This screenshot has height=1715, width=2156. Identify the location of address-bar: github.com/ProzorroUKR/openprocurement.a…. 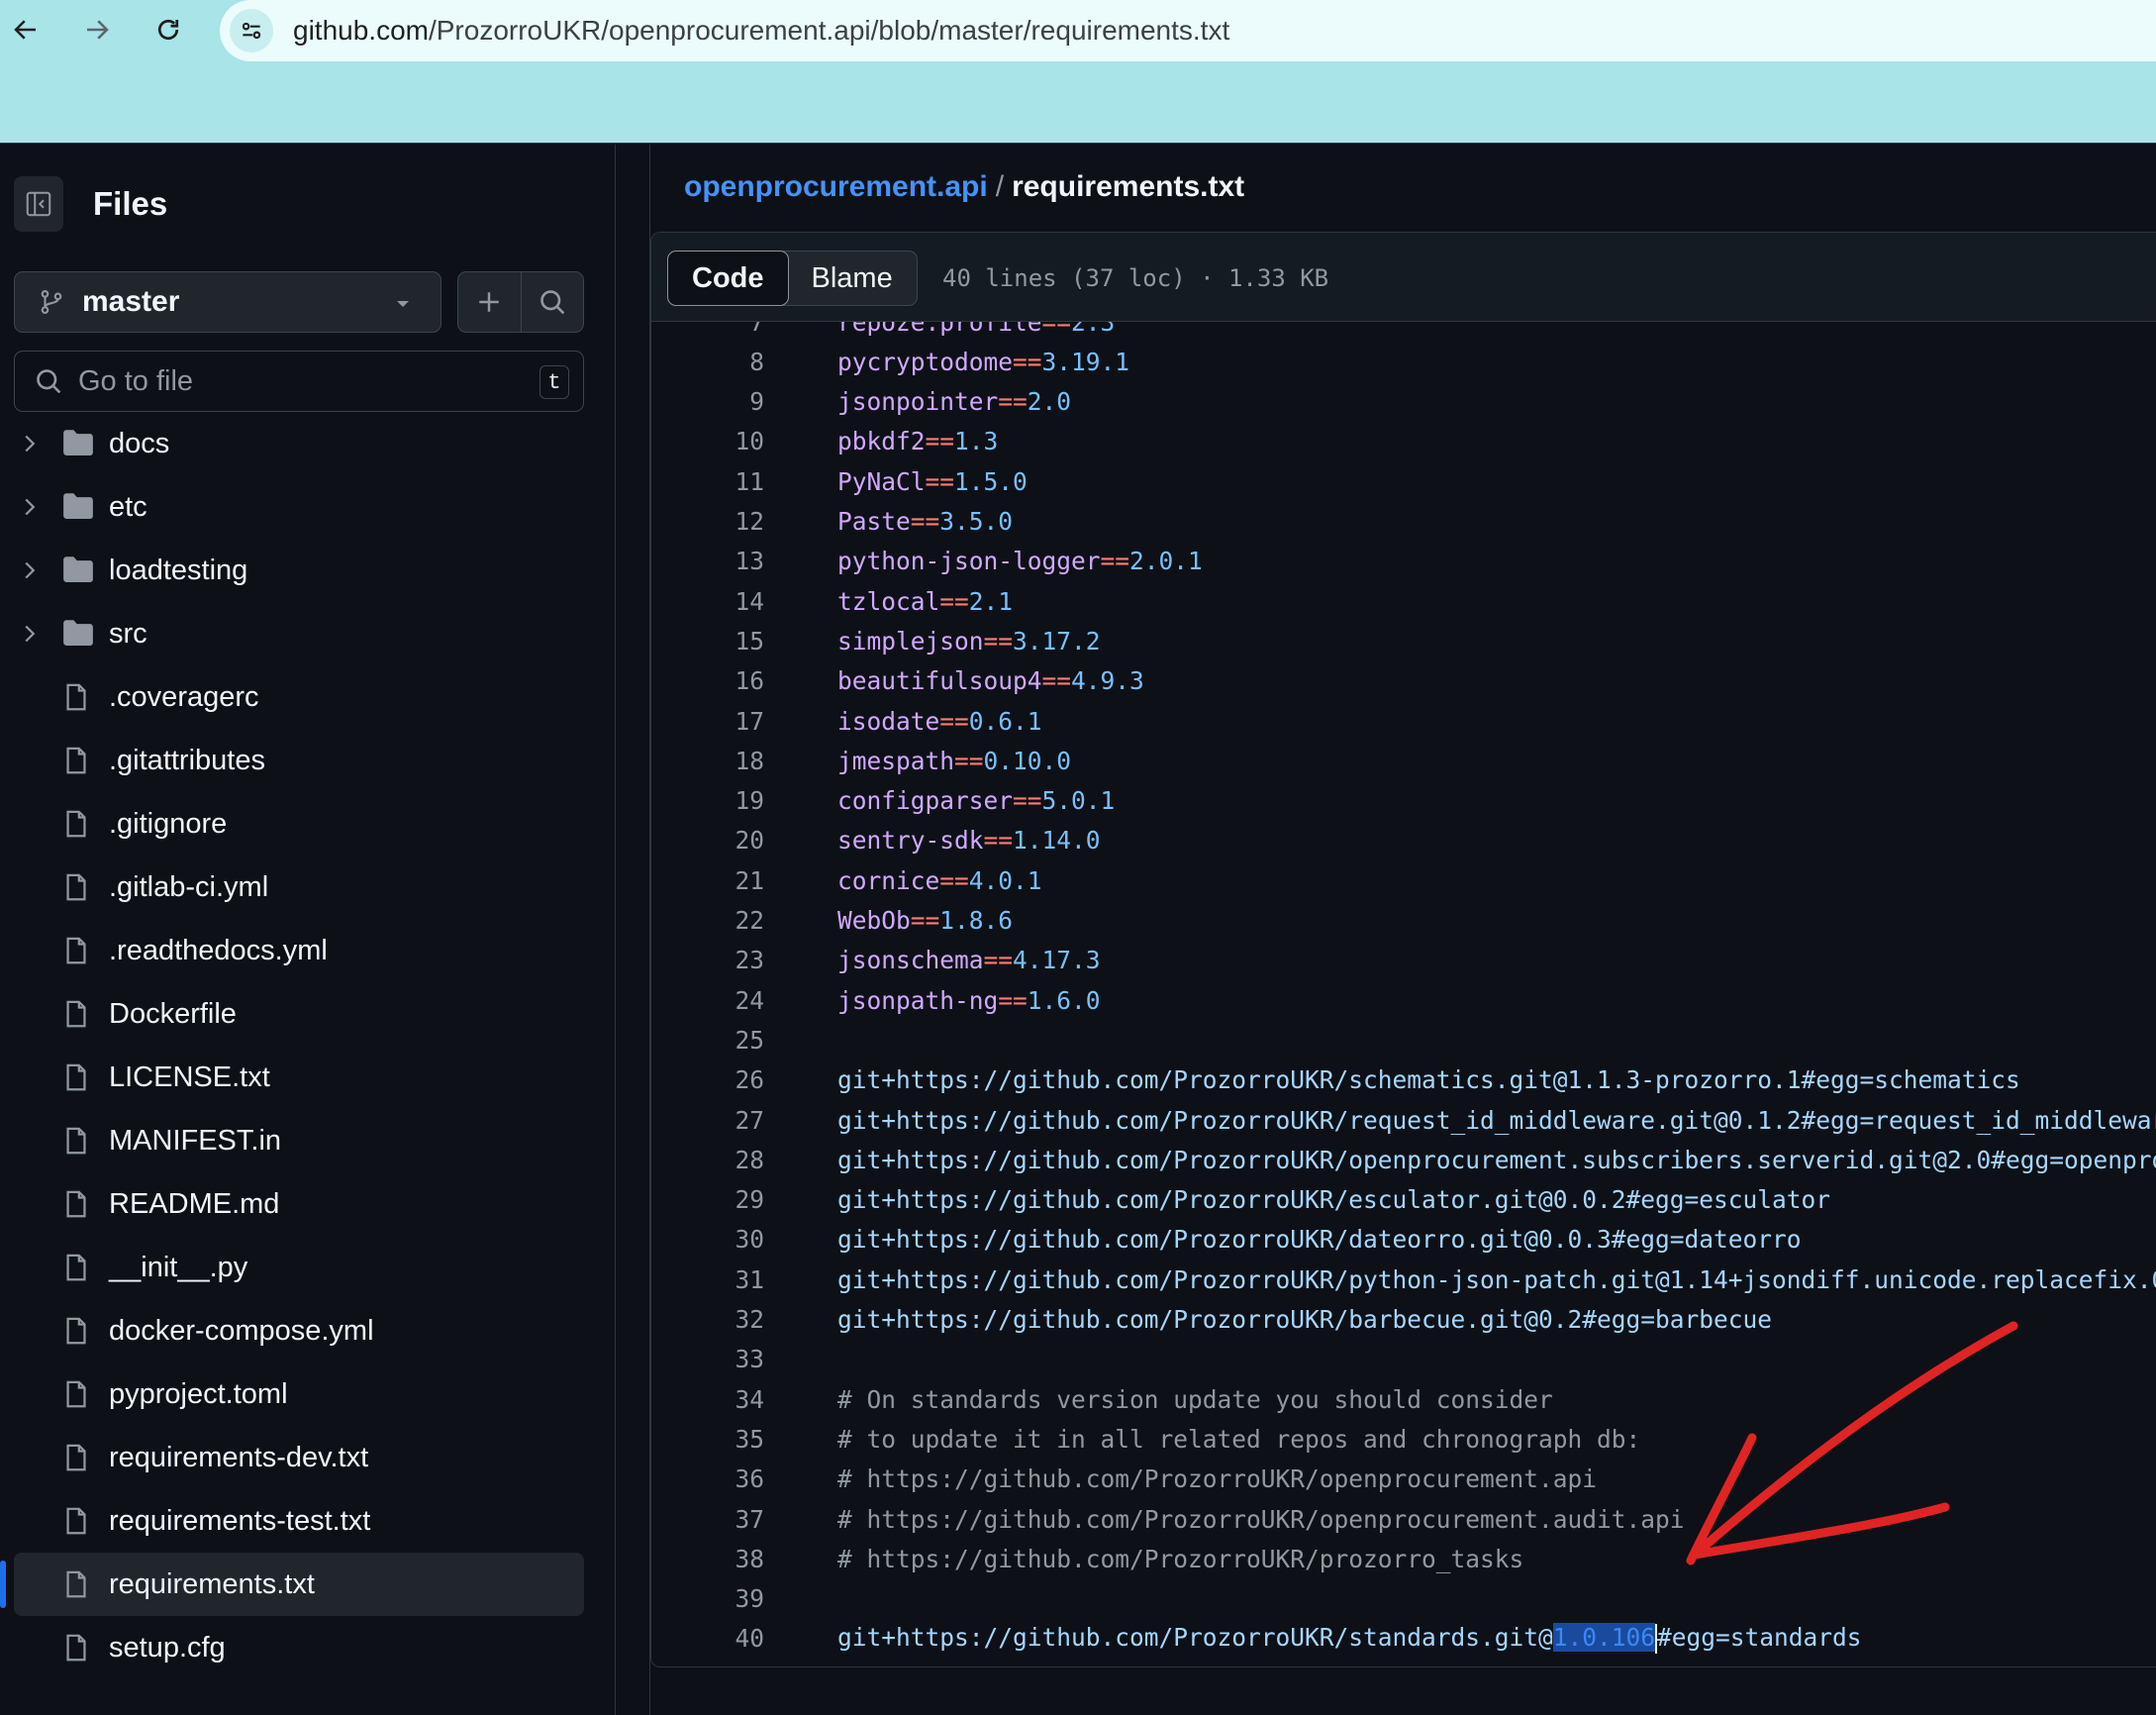
(1188, 31).